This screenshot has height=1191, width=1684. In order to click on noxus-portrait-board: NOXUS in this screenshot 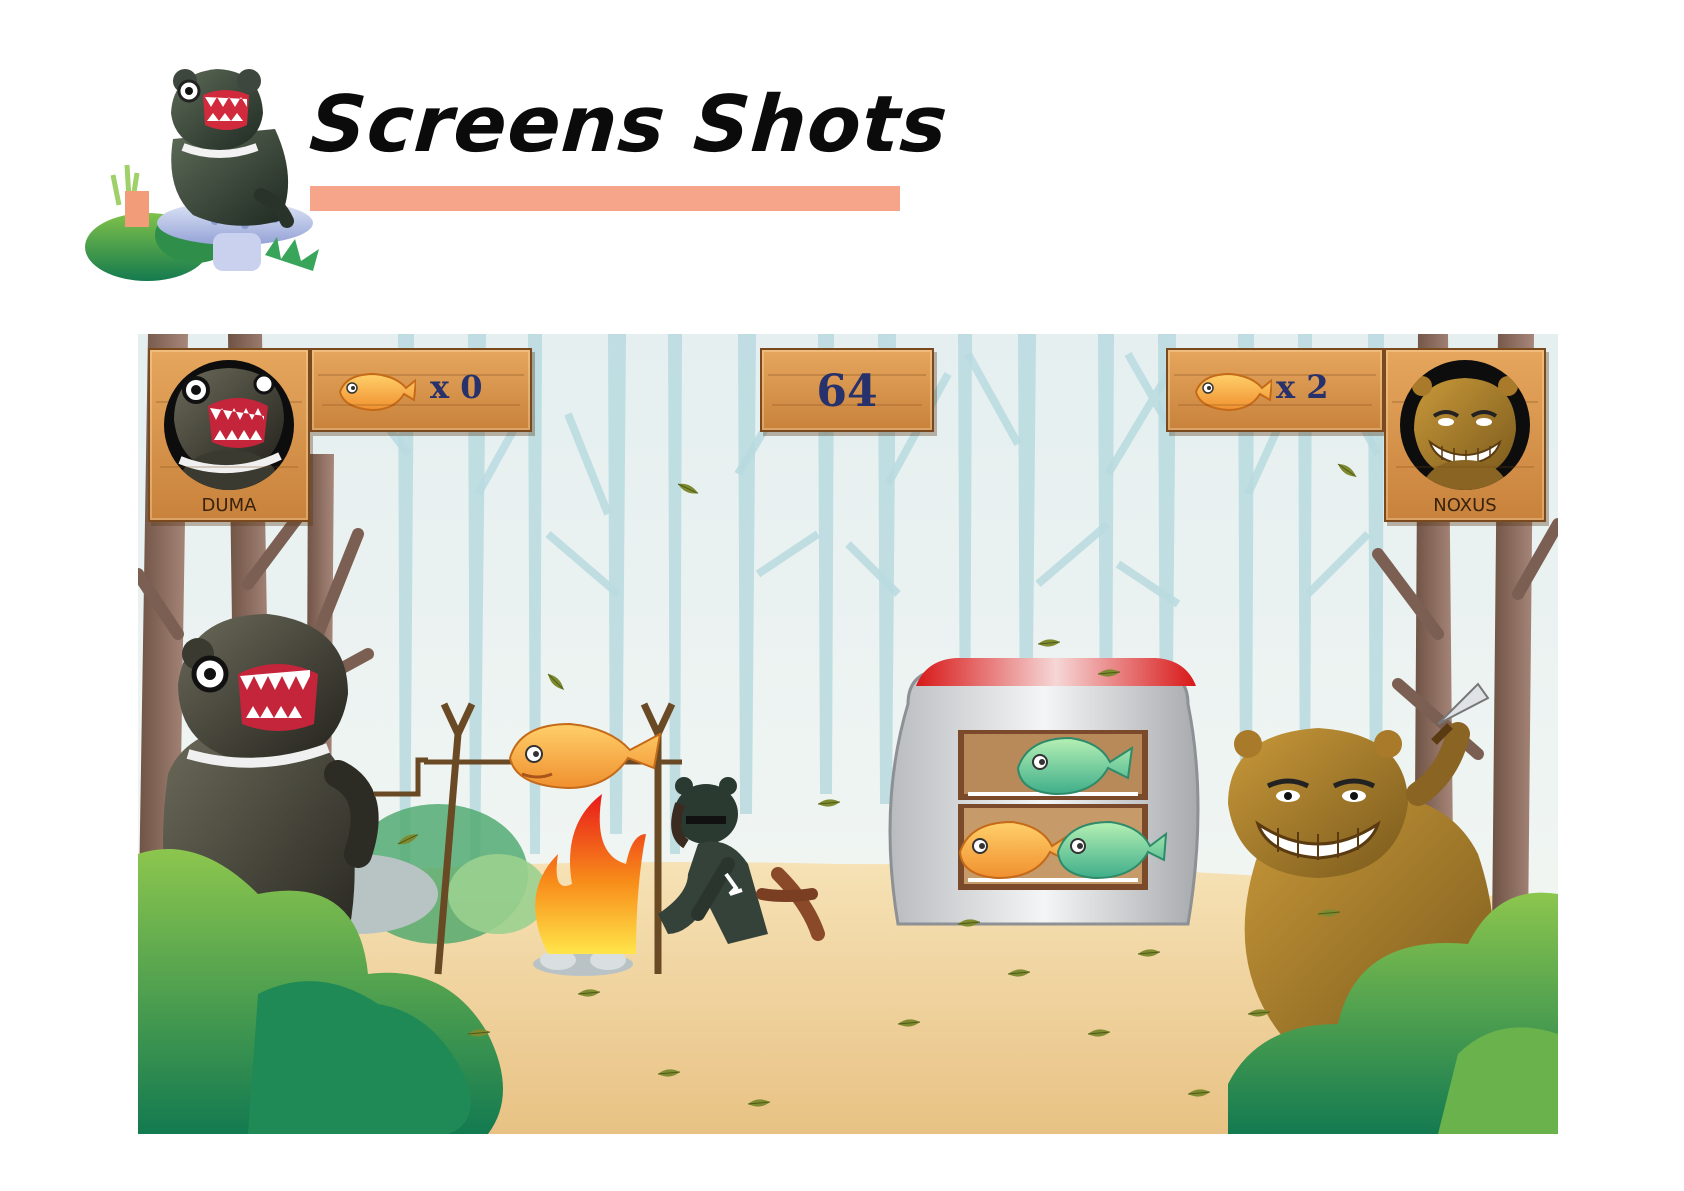, I will do `click(1465, 435)`.